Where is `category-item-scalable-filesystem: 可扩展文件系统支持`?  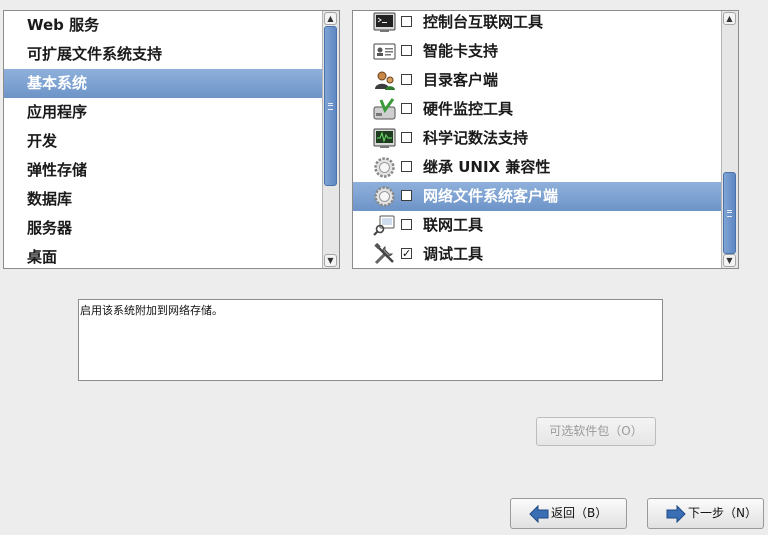
category-item-scalable-filesystem: 可扩展文件系统支持 is located at coordinates (163, 54).